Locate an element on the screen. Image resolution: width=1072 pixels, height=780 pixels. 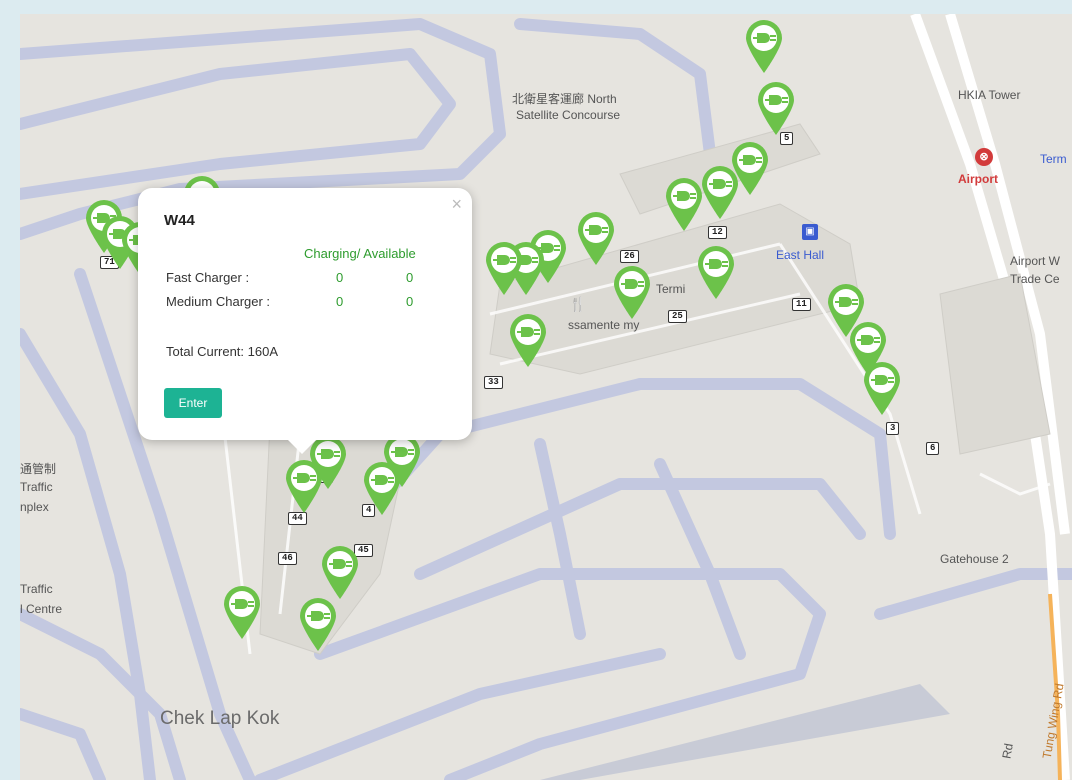
label-hkia-tower: HKIA Tower is located at coordinates (989, 95).